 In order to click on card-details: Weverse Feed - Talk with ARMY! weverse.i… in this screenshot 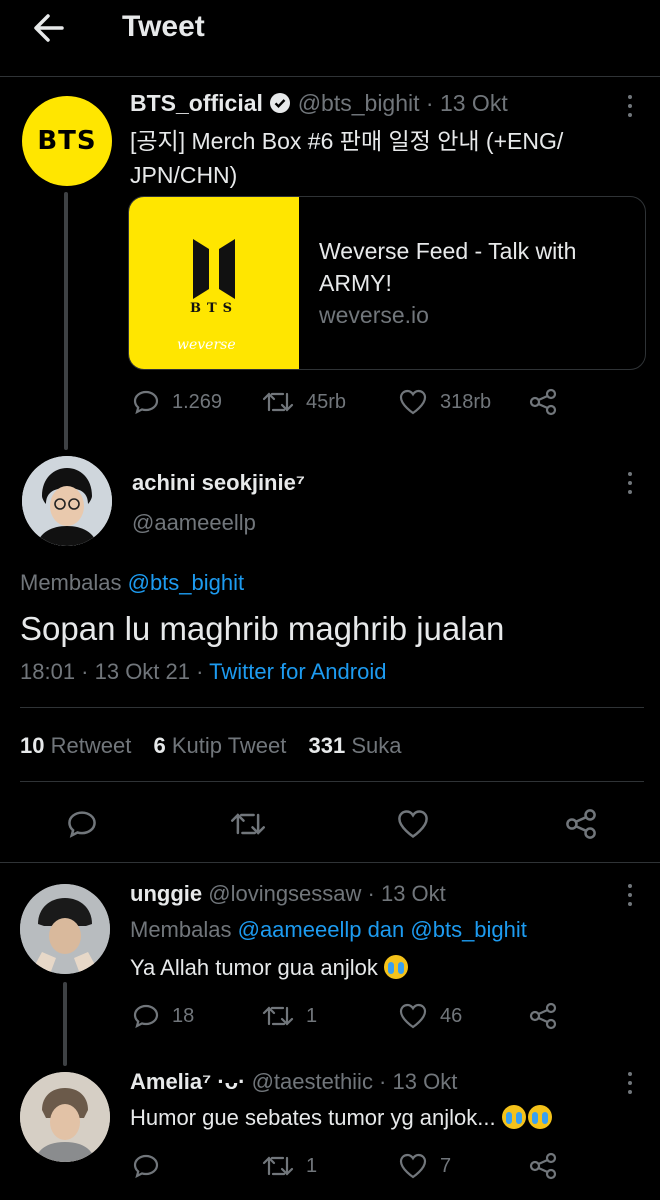, I will do `click(474, 283)`.